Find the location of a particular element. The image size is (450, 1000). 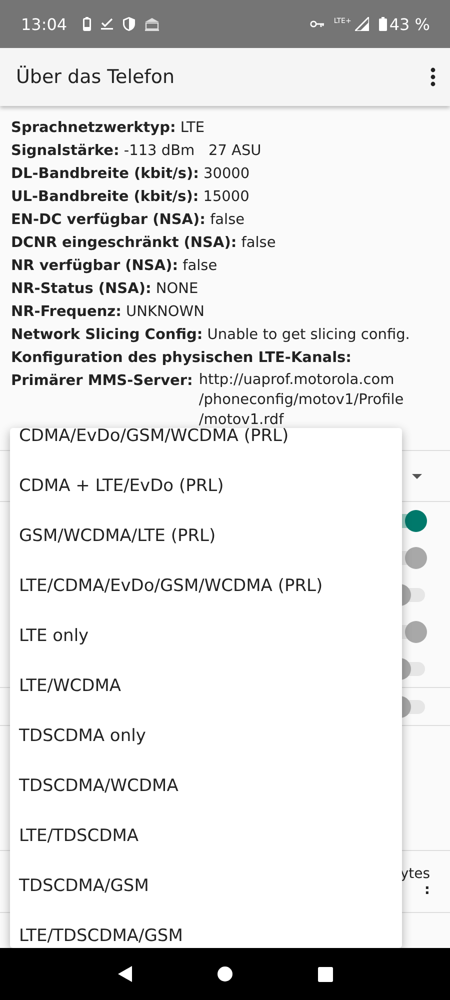

home-icon is located at coordinates (224, 974).